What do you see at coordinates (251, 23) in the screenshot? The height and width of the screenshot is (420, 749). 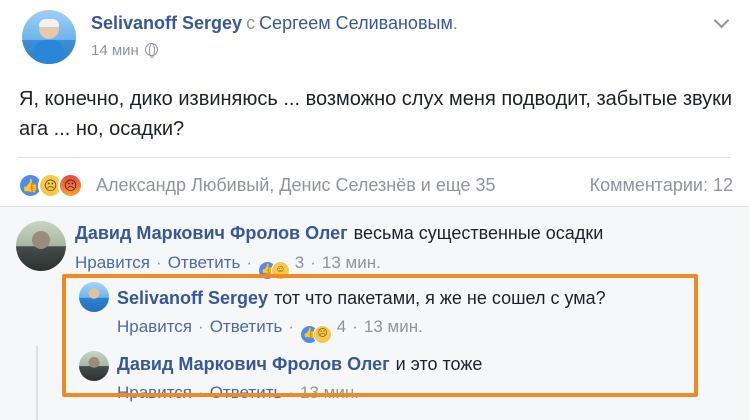 I see `with-word: с` at bounding box center [251, 23].